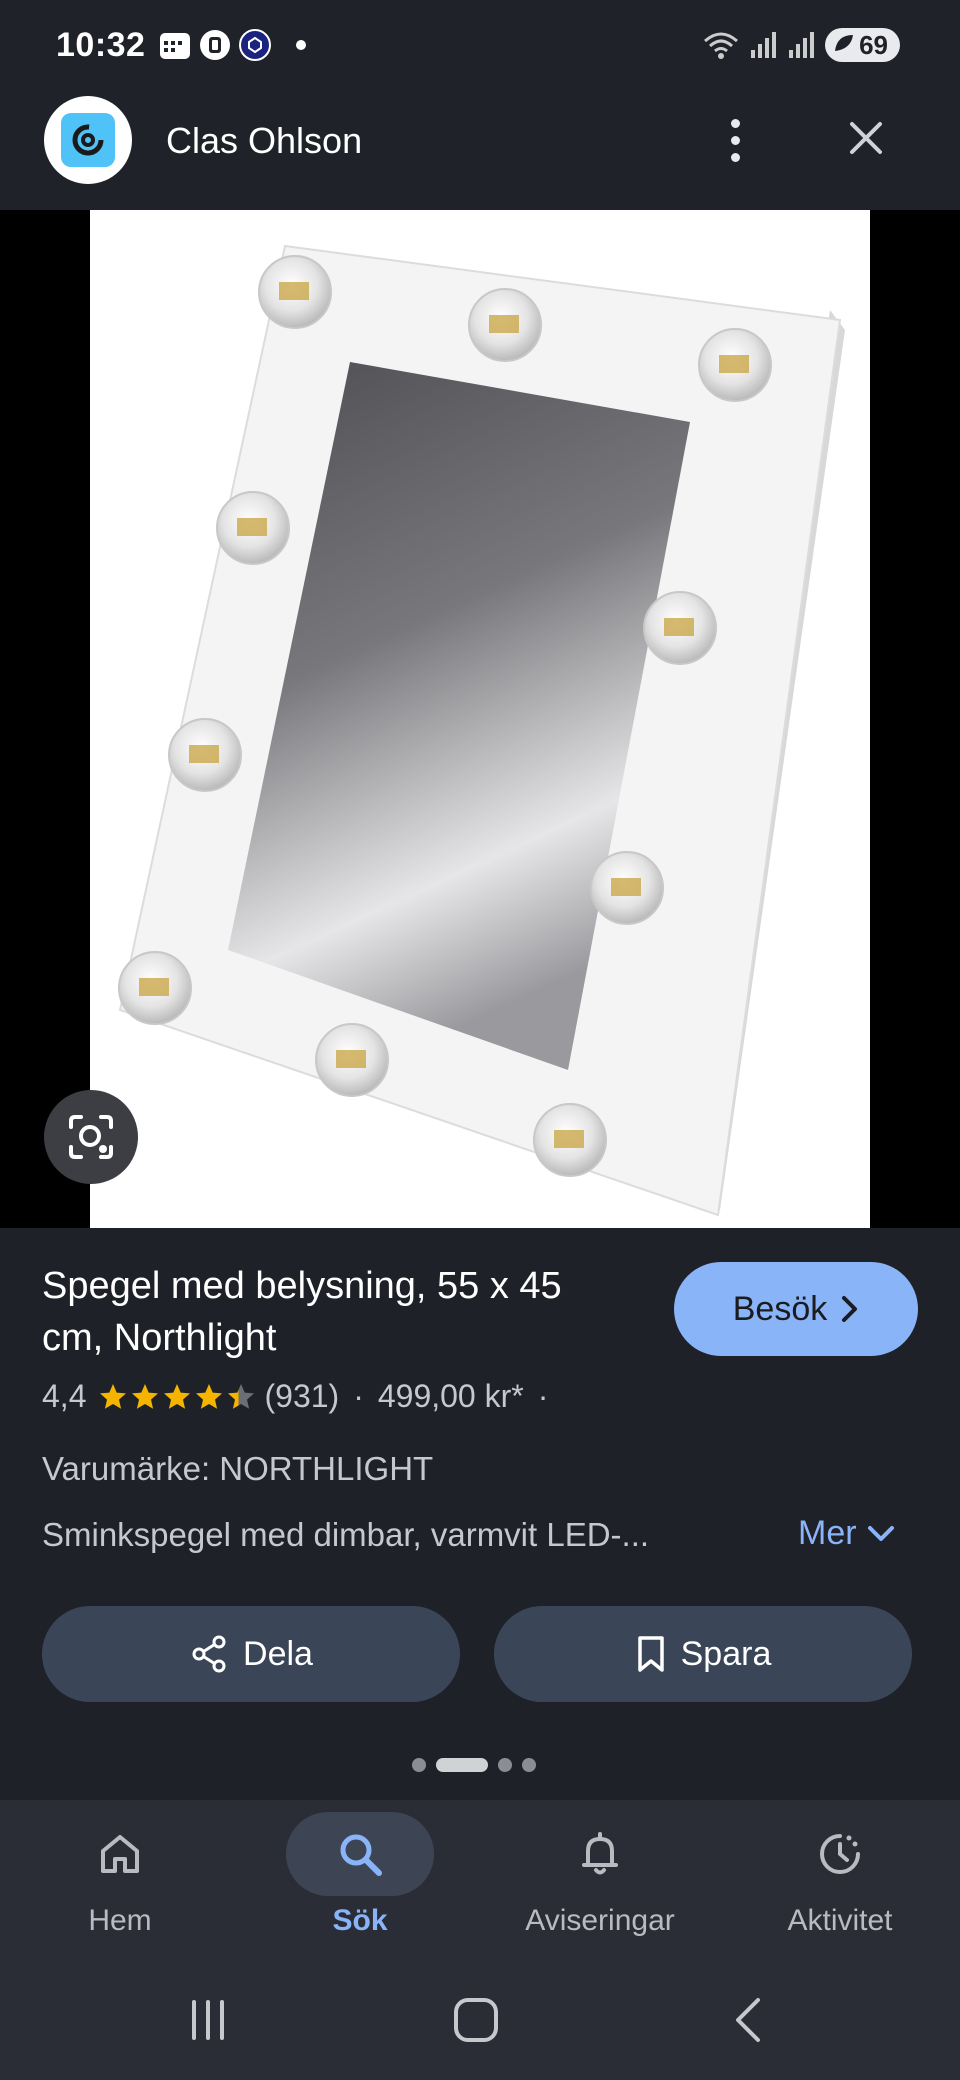 The image size is (960, 2080). Describe the element at coordinates (827, 1533) in the screenshot. I see `more-label: Mer` at that location.